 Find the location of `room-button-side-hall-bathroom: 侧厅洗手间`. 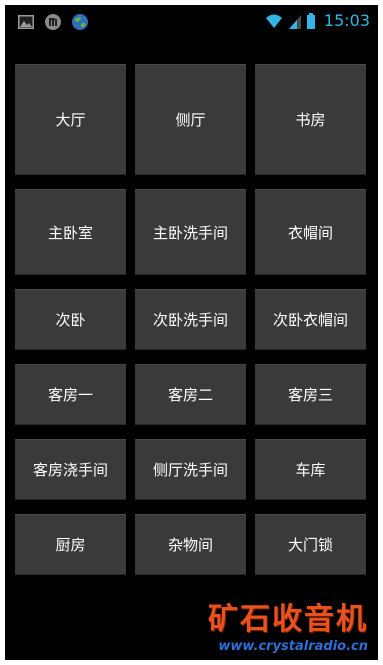

room-button-side-hall-bathroom: 侧厅洗手间 is located at coordinates (190, 469).